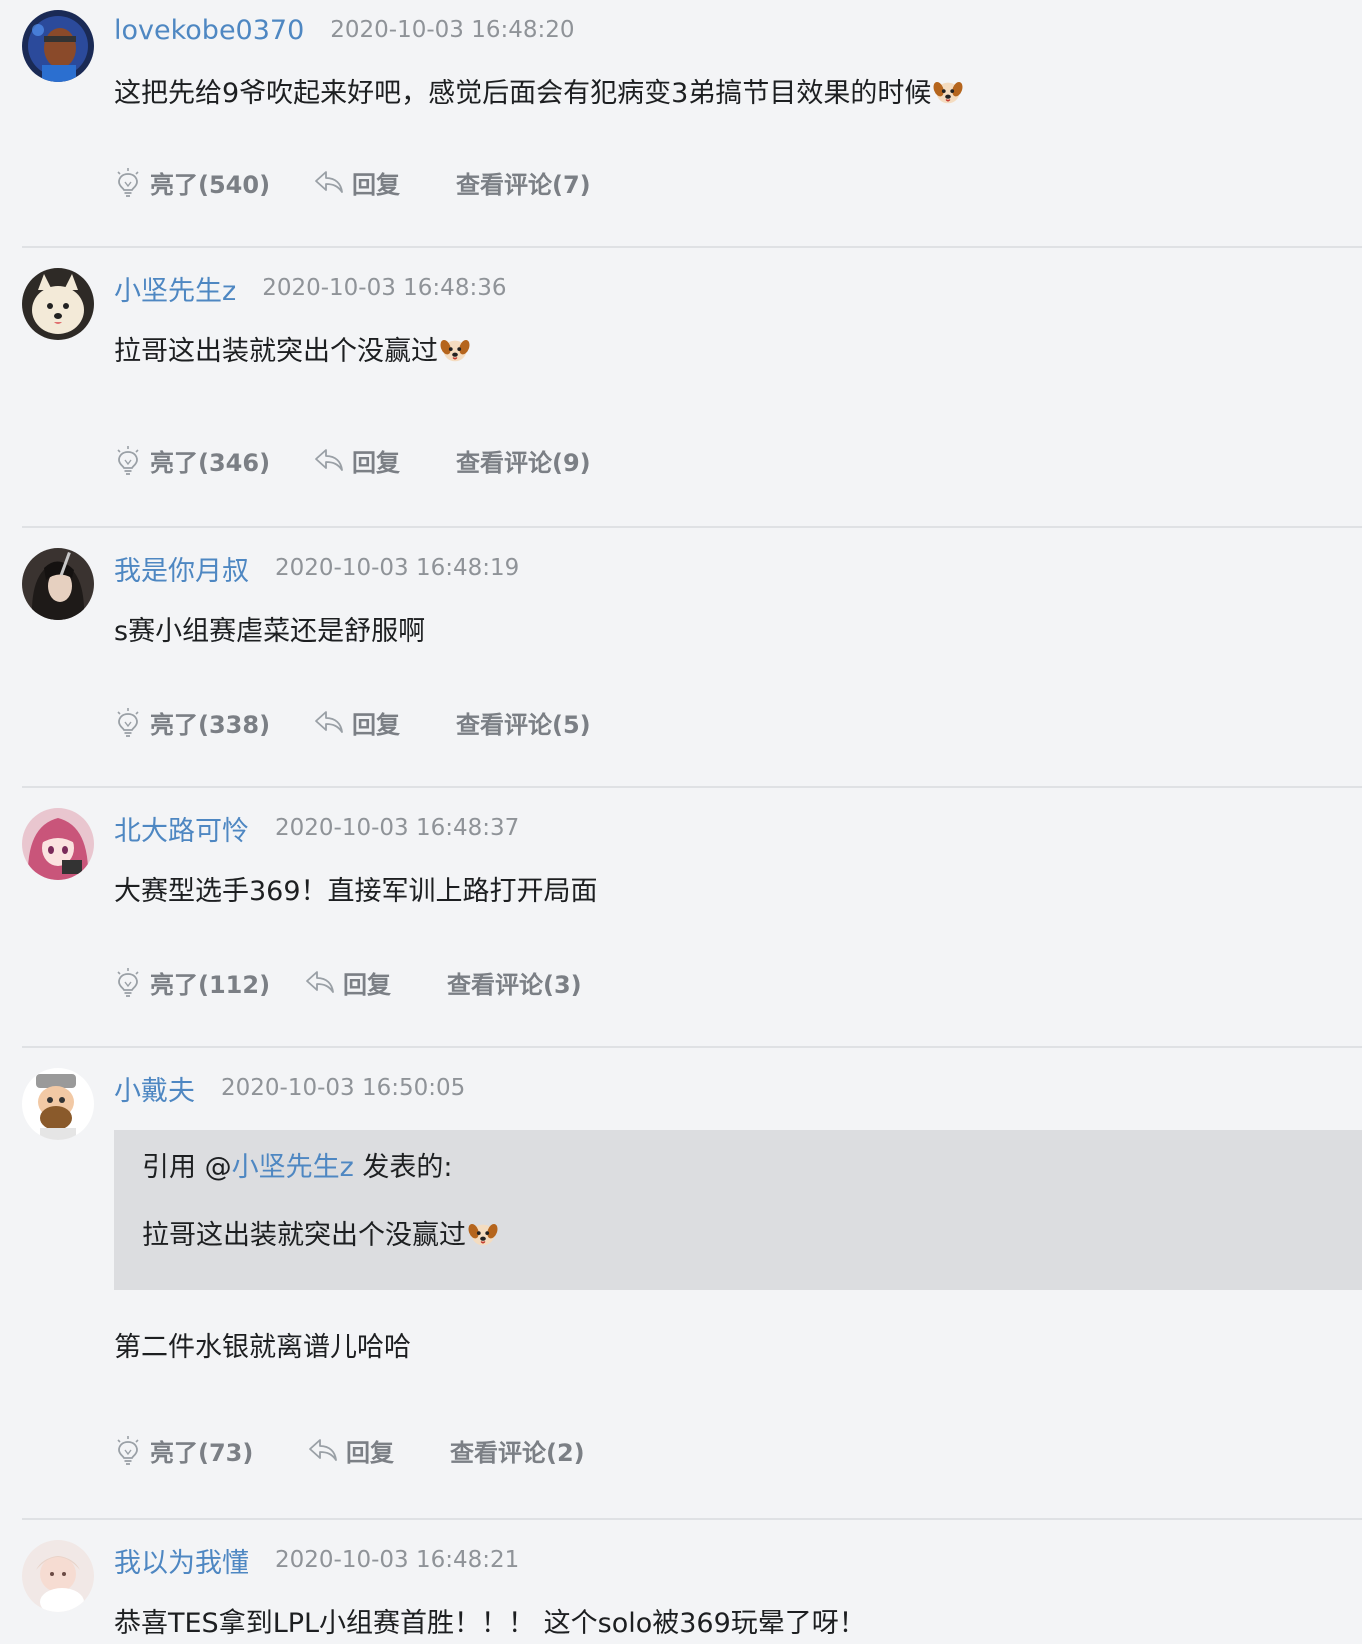 The image size is (1362, 1644). I want to click on comment-actions: 亮了(112) 回复 查看评论(3), so click(348, 982).